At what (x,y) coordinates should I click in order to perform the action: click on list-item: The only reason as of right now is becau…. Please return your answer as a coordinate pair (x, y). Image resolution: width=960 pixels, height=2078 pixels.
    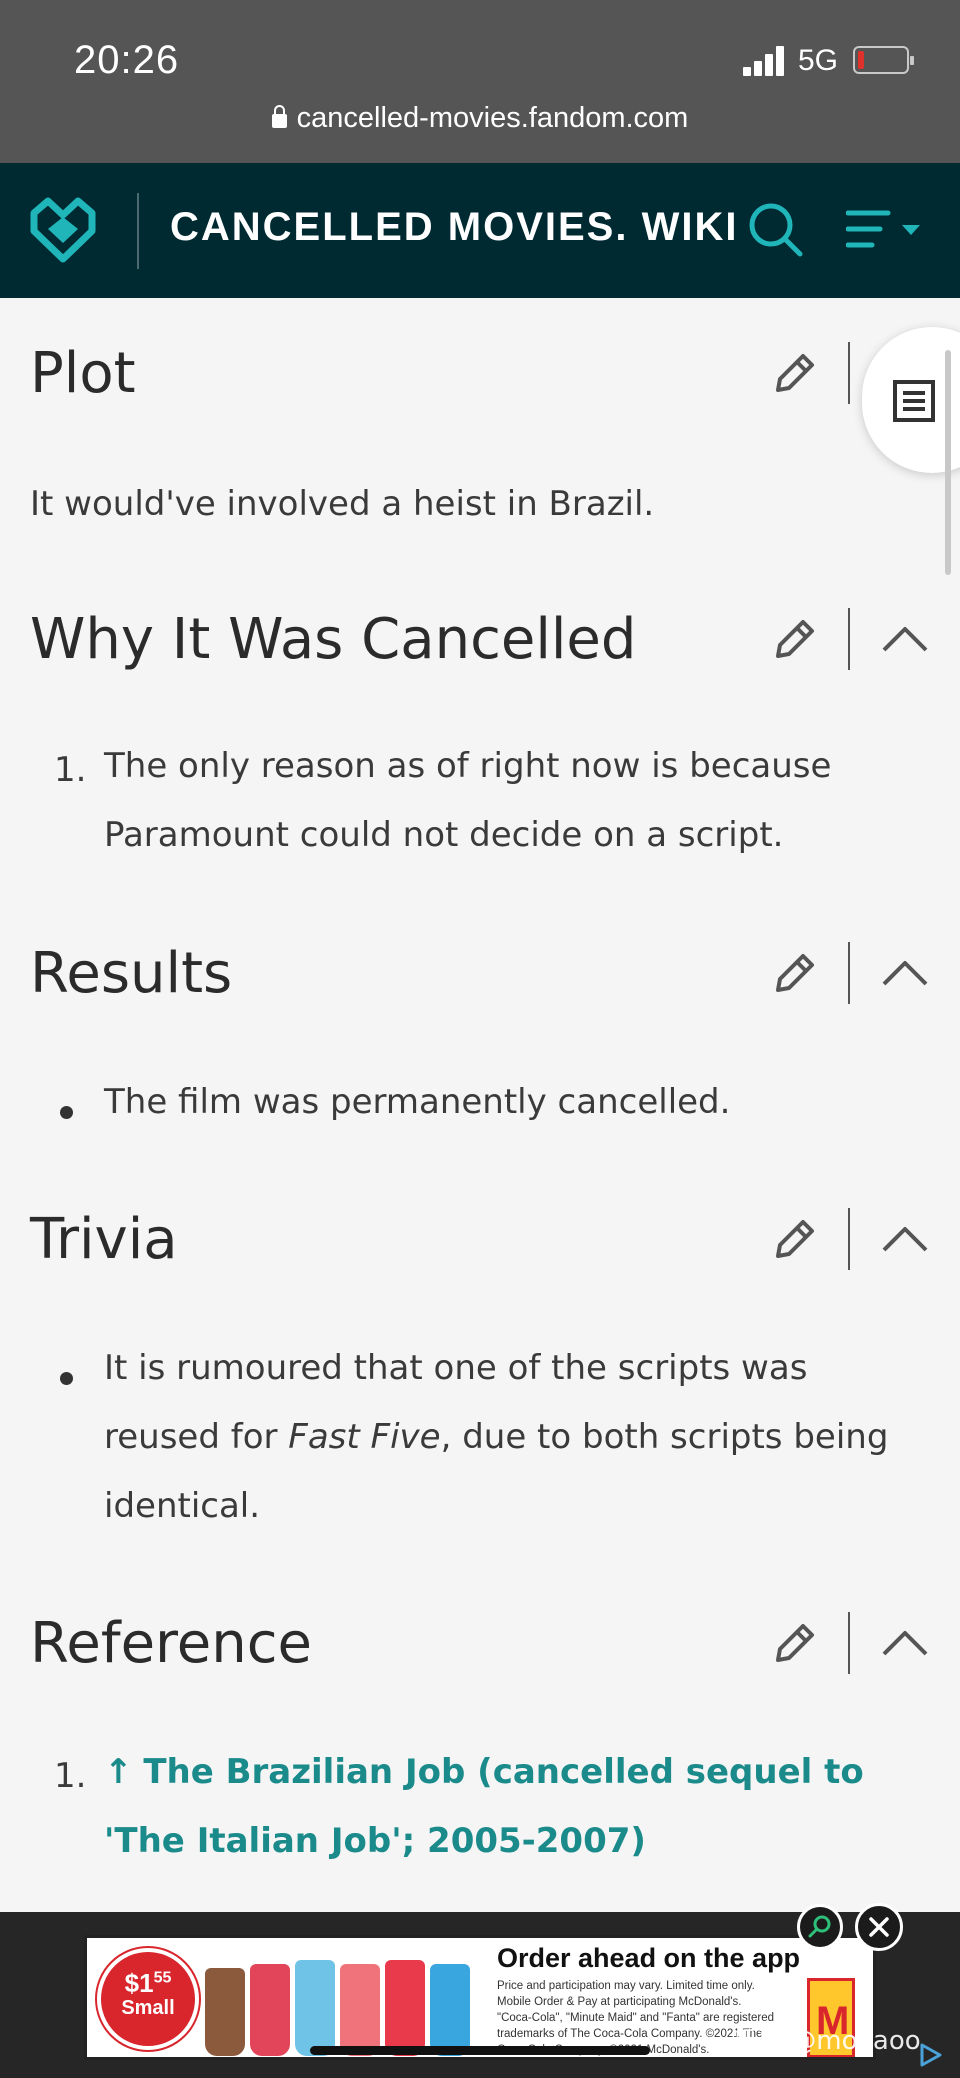
    Looking at the image, I should click on (519, 801).